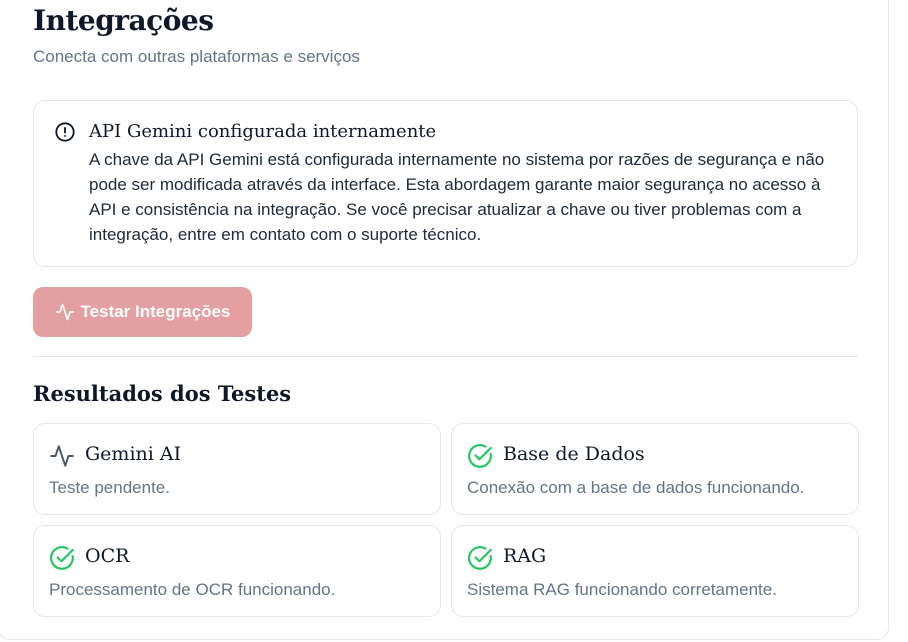 The image size is (908, 642). I want to click on result-description: Teste pendente., so click(109, 487).